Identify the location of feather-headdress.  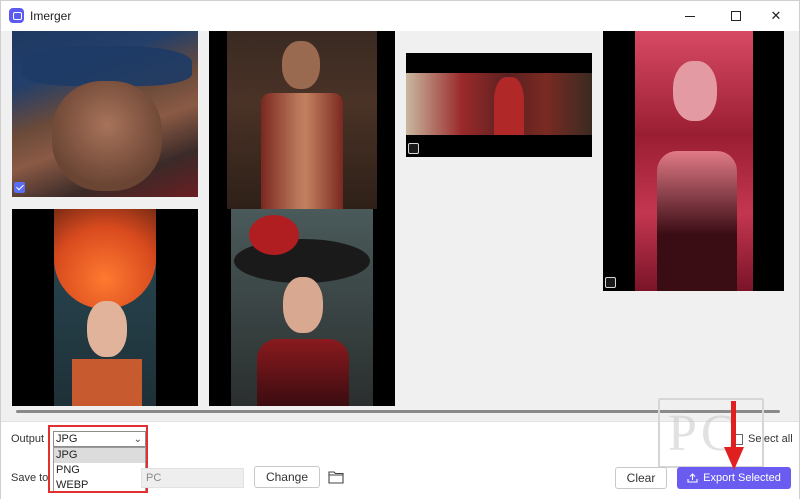
(105, 259).